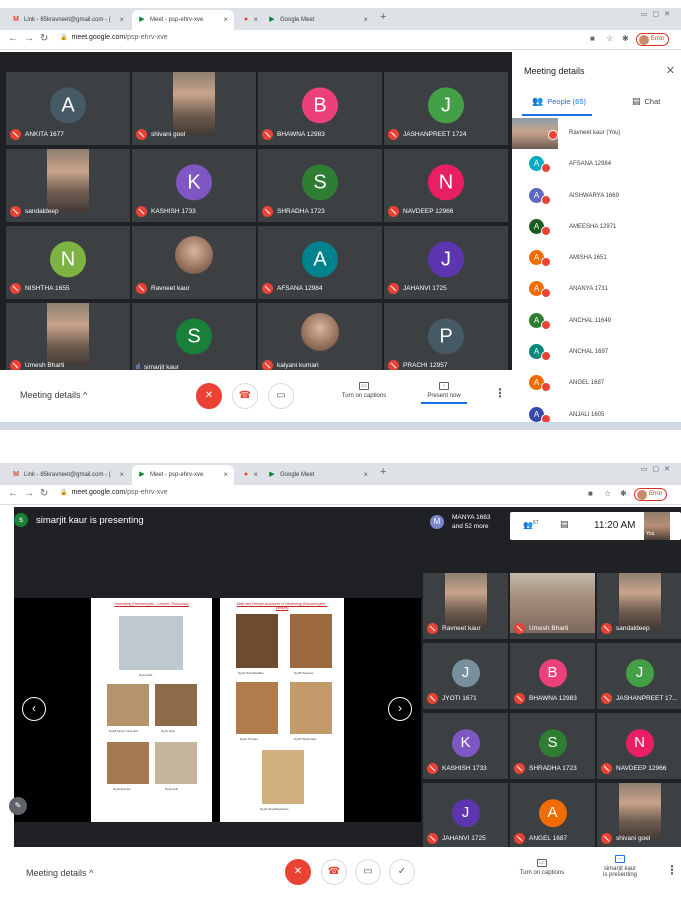 This screenshot has width=681, height=898. Describe the element at coordinates (596, 227) in the screenshot. I see `participant-row: A AMEESHA 12971` at that location.